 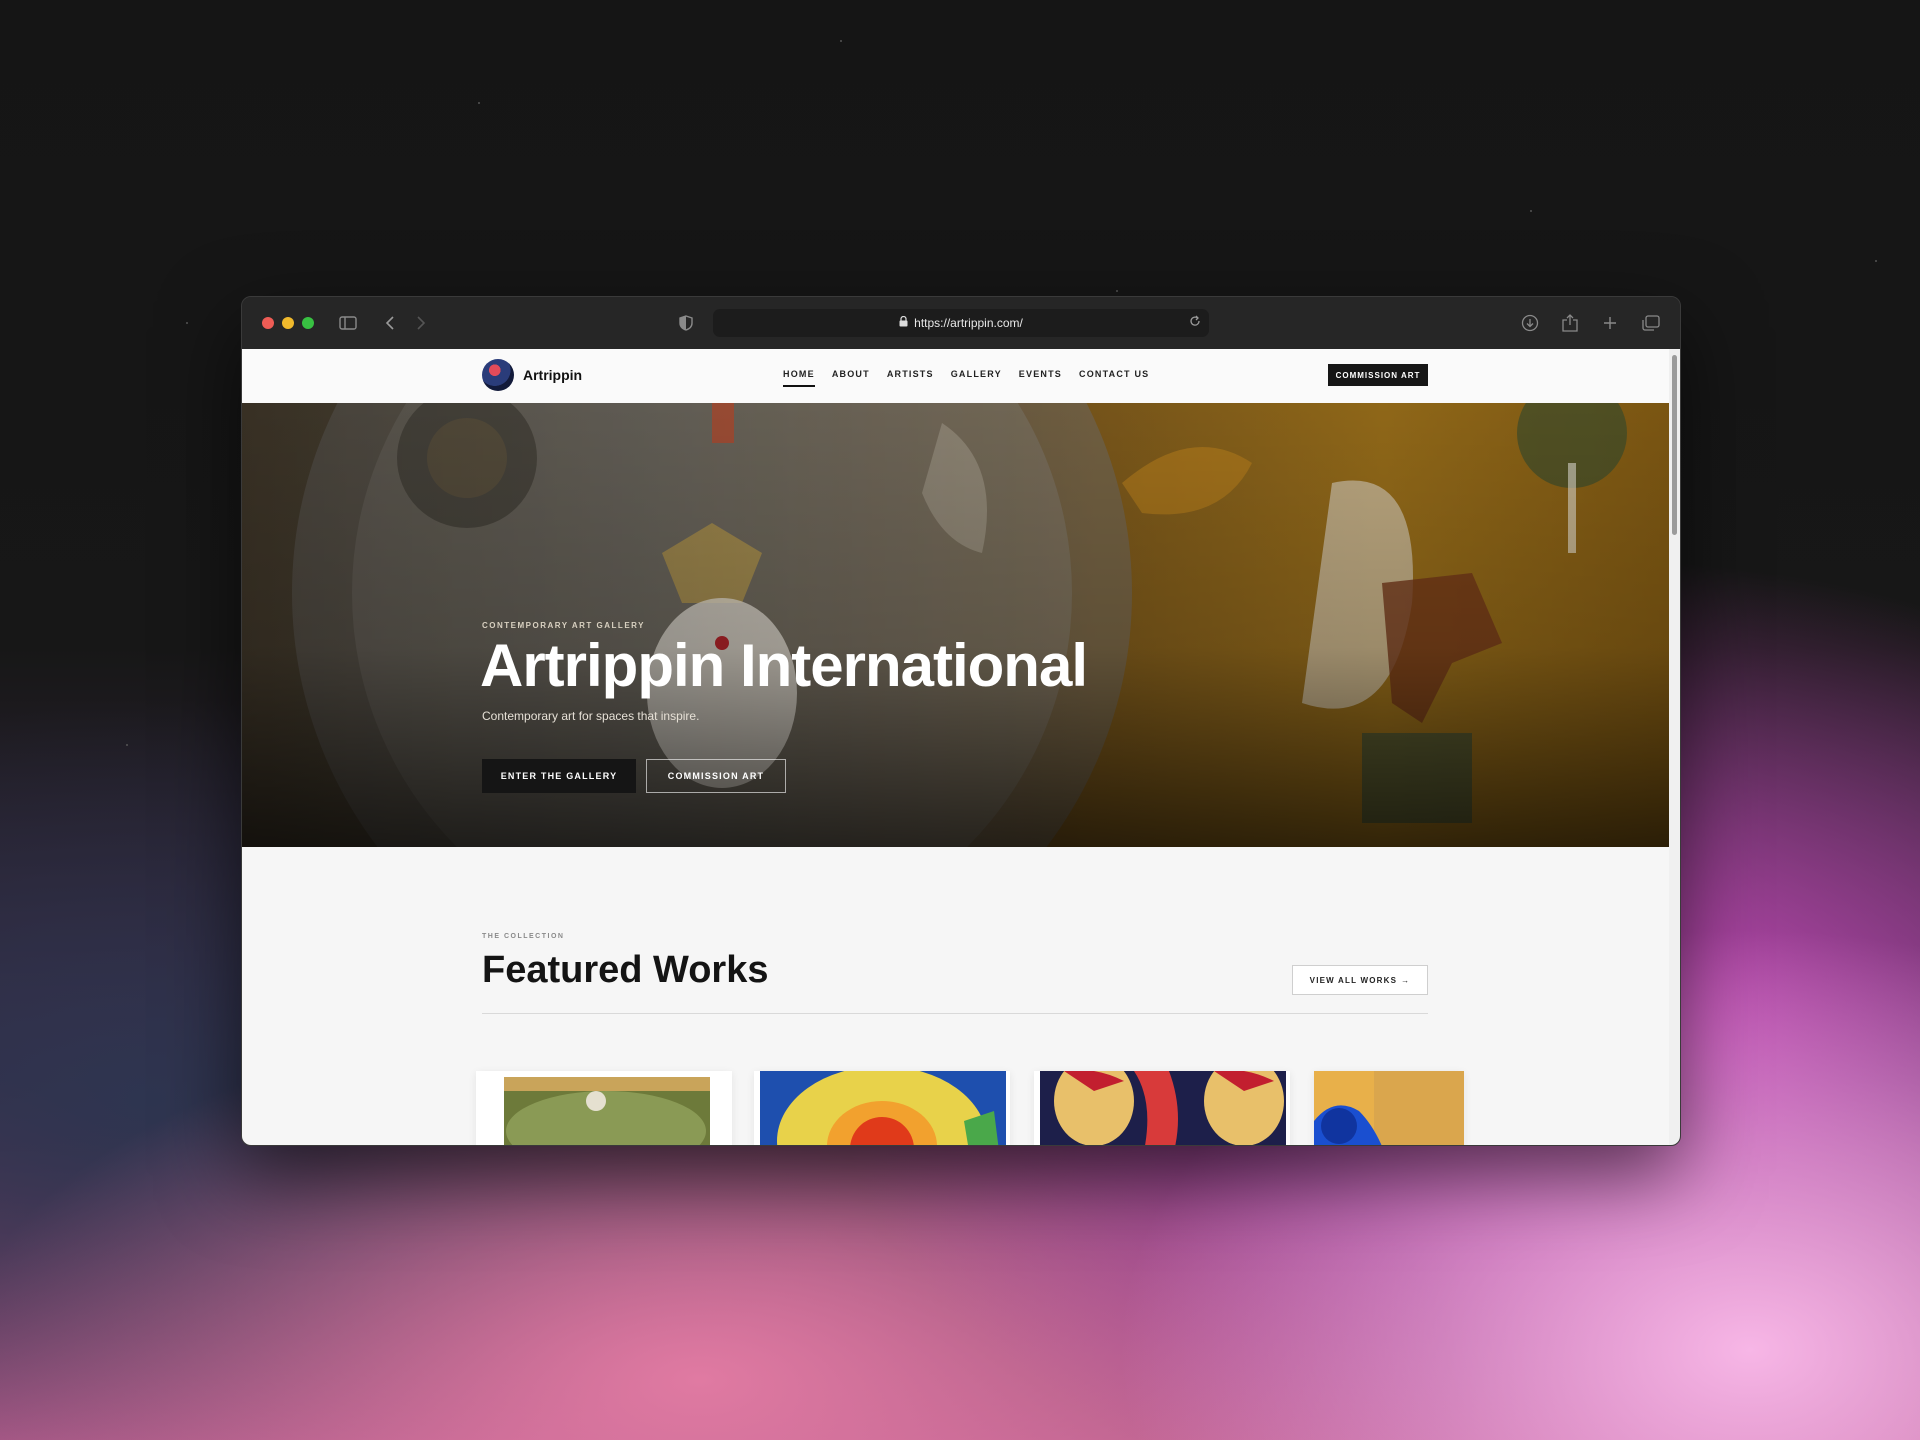 What do you see at coordinates (288, 323) in the screenshot?
I see `minimize-window-button` at bounding box center [288, 323].